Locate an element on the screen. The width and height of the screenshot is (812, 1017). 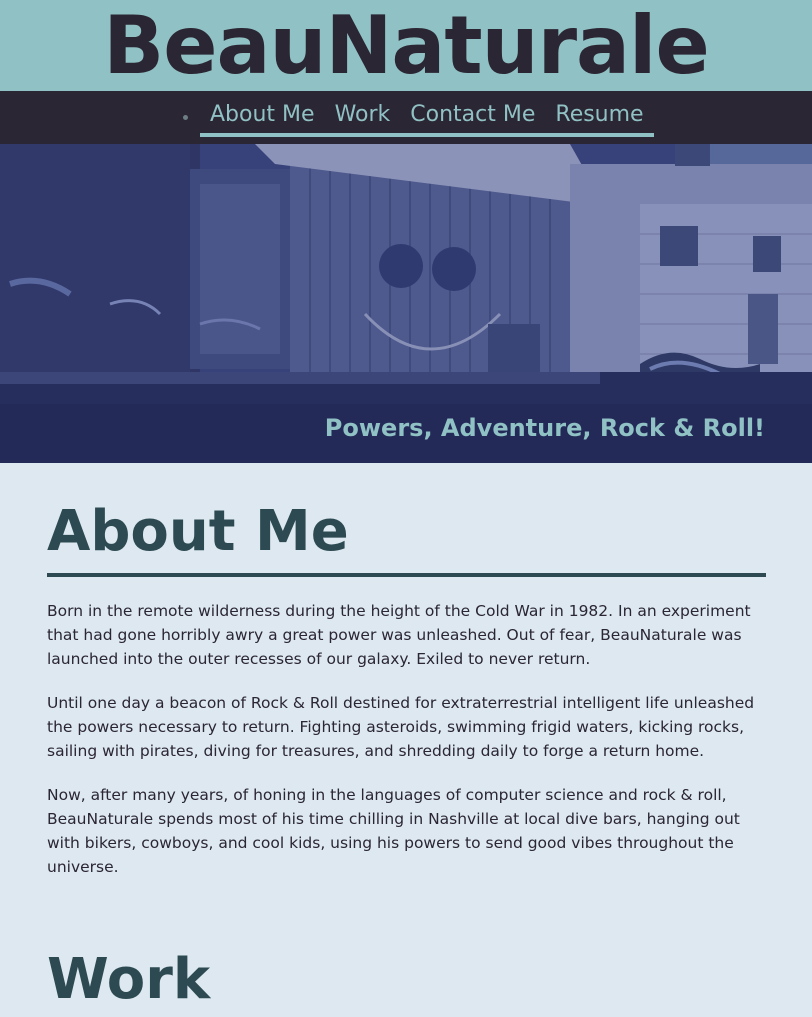
site-title: BeauNaturale is located at coordinates (406, 45).